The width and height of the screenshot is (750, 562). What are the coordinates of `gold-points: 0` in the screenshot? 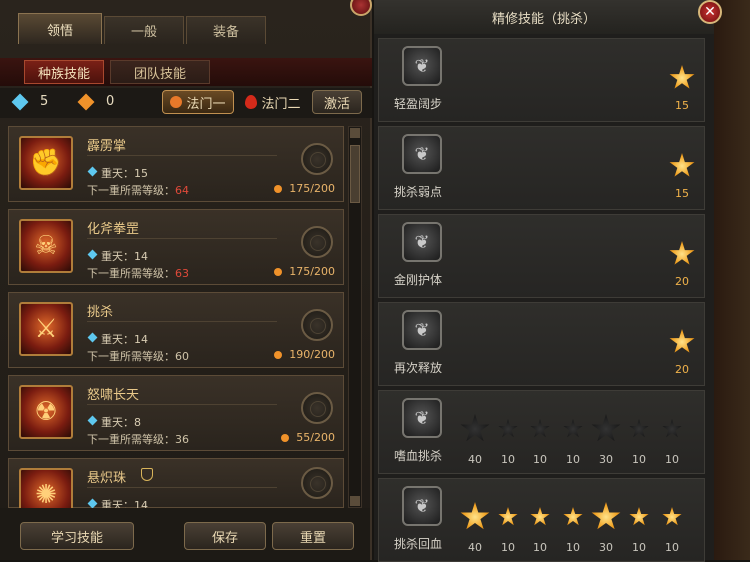 It's located at (110, 101).